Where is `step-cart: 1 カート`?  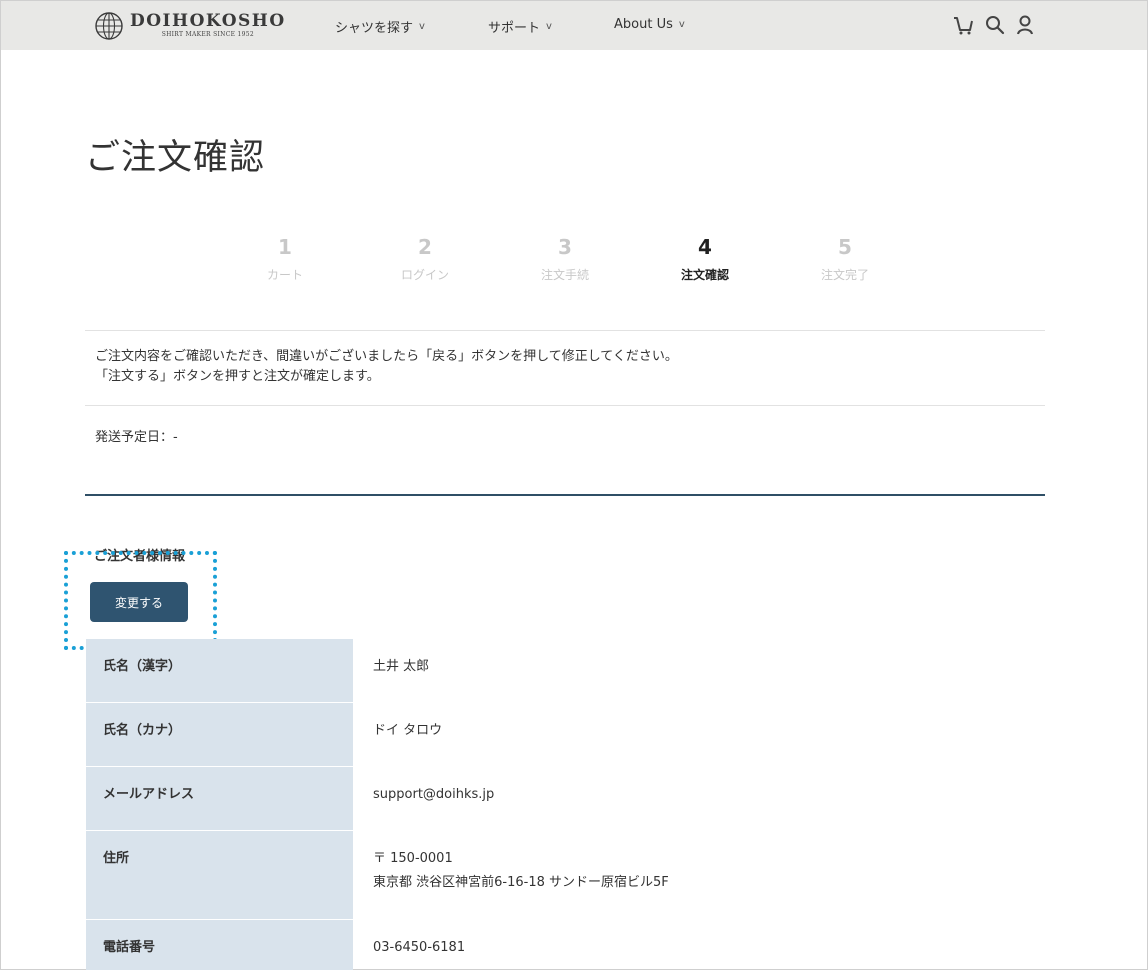 step-cart: 1 カート is located at coordinates (285, 259).